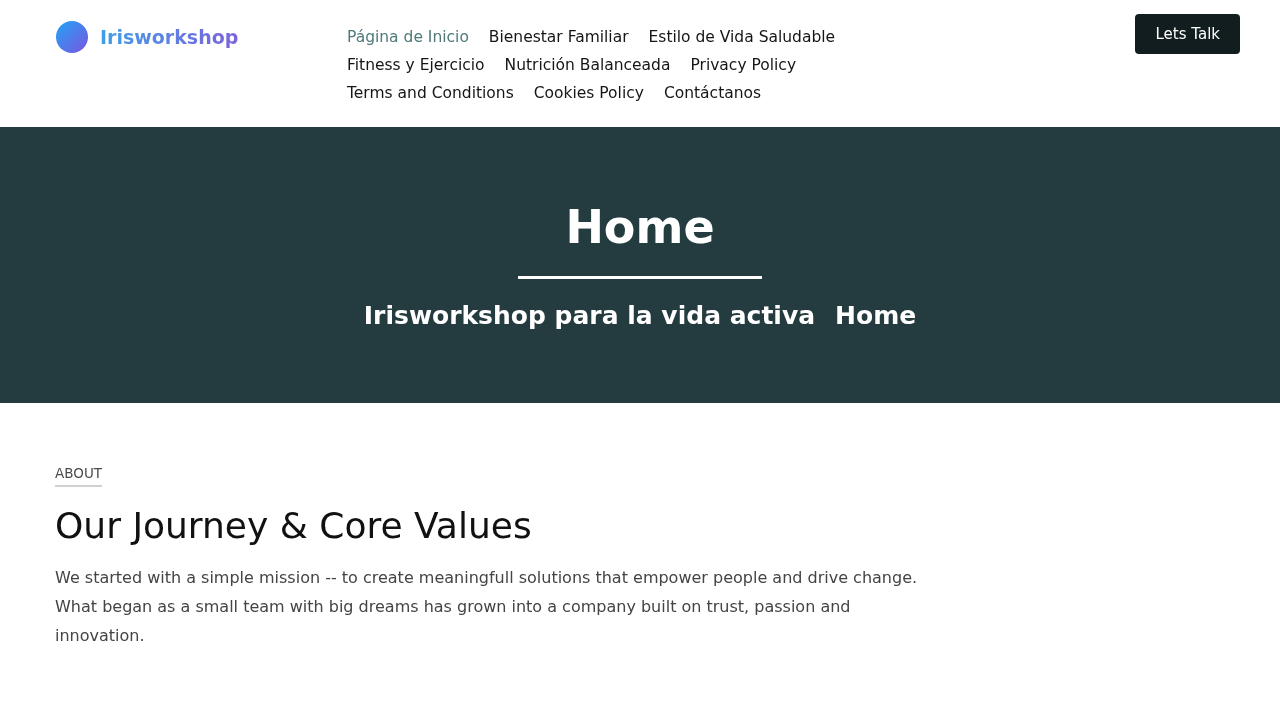 The width and height of the screenshot is (1280, 720). I want to click on section-heading: Our Journey & Core Values, so click(293, 526).